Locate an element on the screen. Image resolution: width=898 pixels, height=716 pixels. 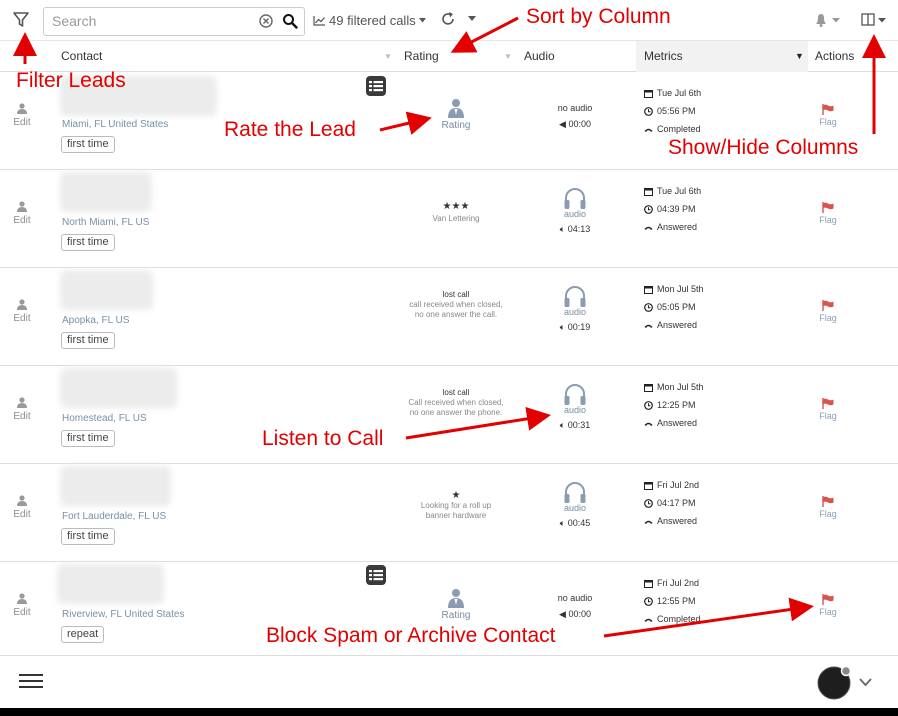
call-status: Answered is located at coordinates (719, 227).